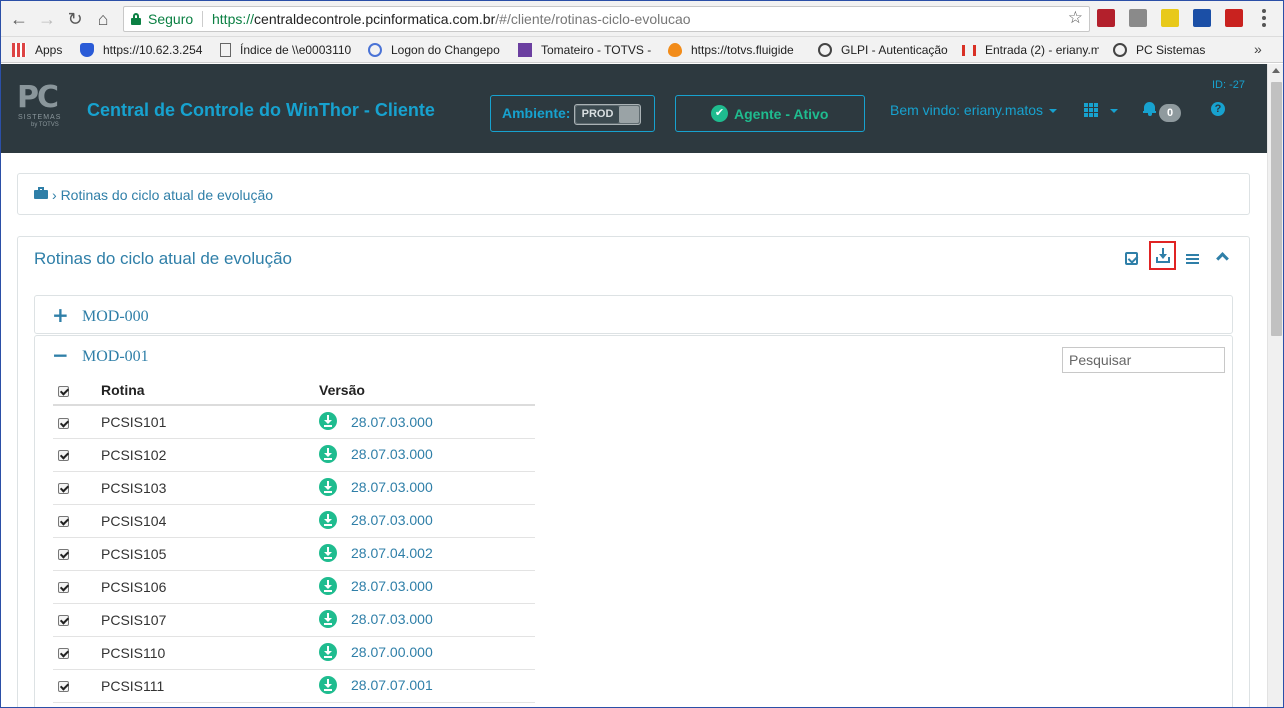  I want to click on bookmark-item: Logon do Changepo, so click(436, 50).